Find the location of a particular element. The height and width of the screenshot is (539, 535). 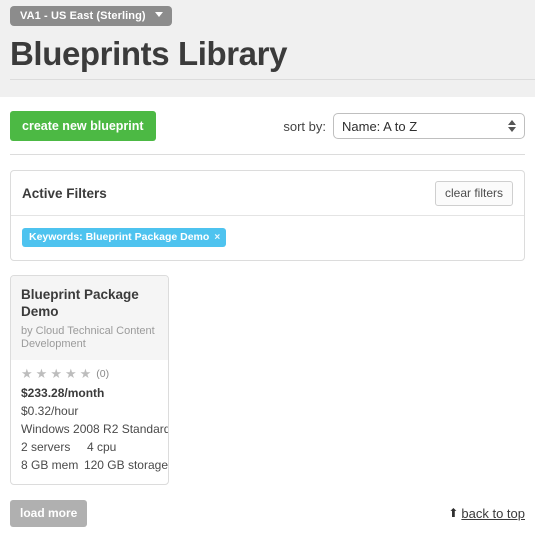

close-icon: × is located at coordinates (217, 237).